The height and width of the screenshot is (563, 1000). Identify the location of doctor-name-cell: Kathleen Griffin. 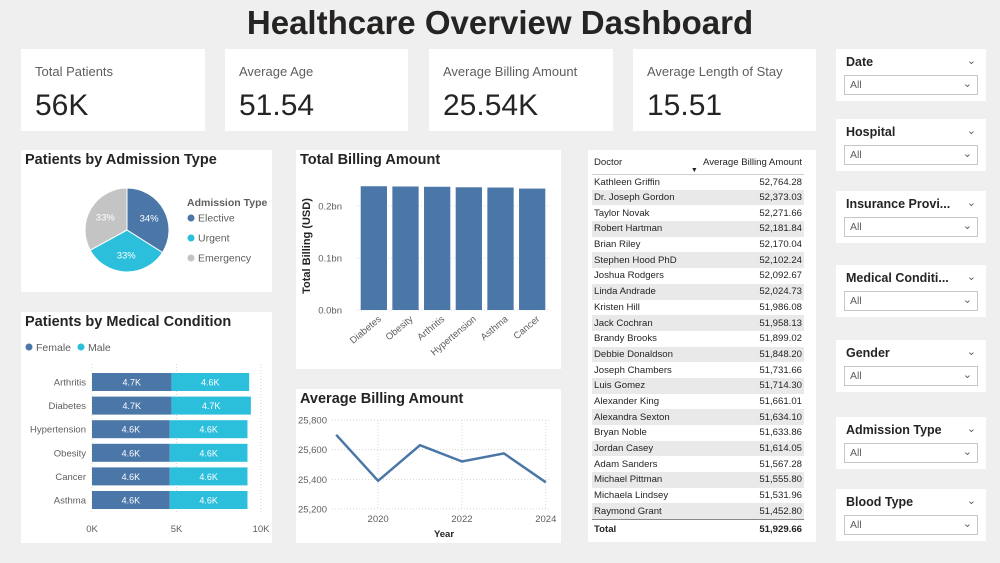
(627, 182).